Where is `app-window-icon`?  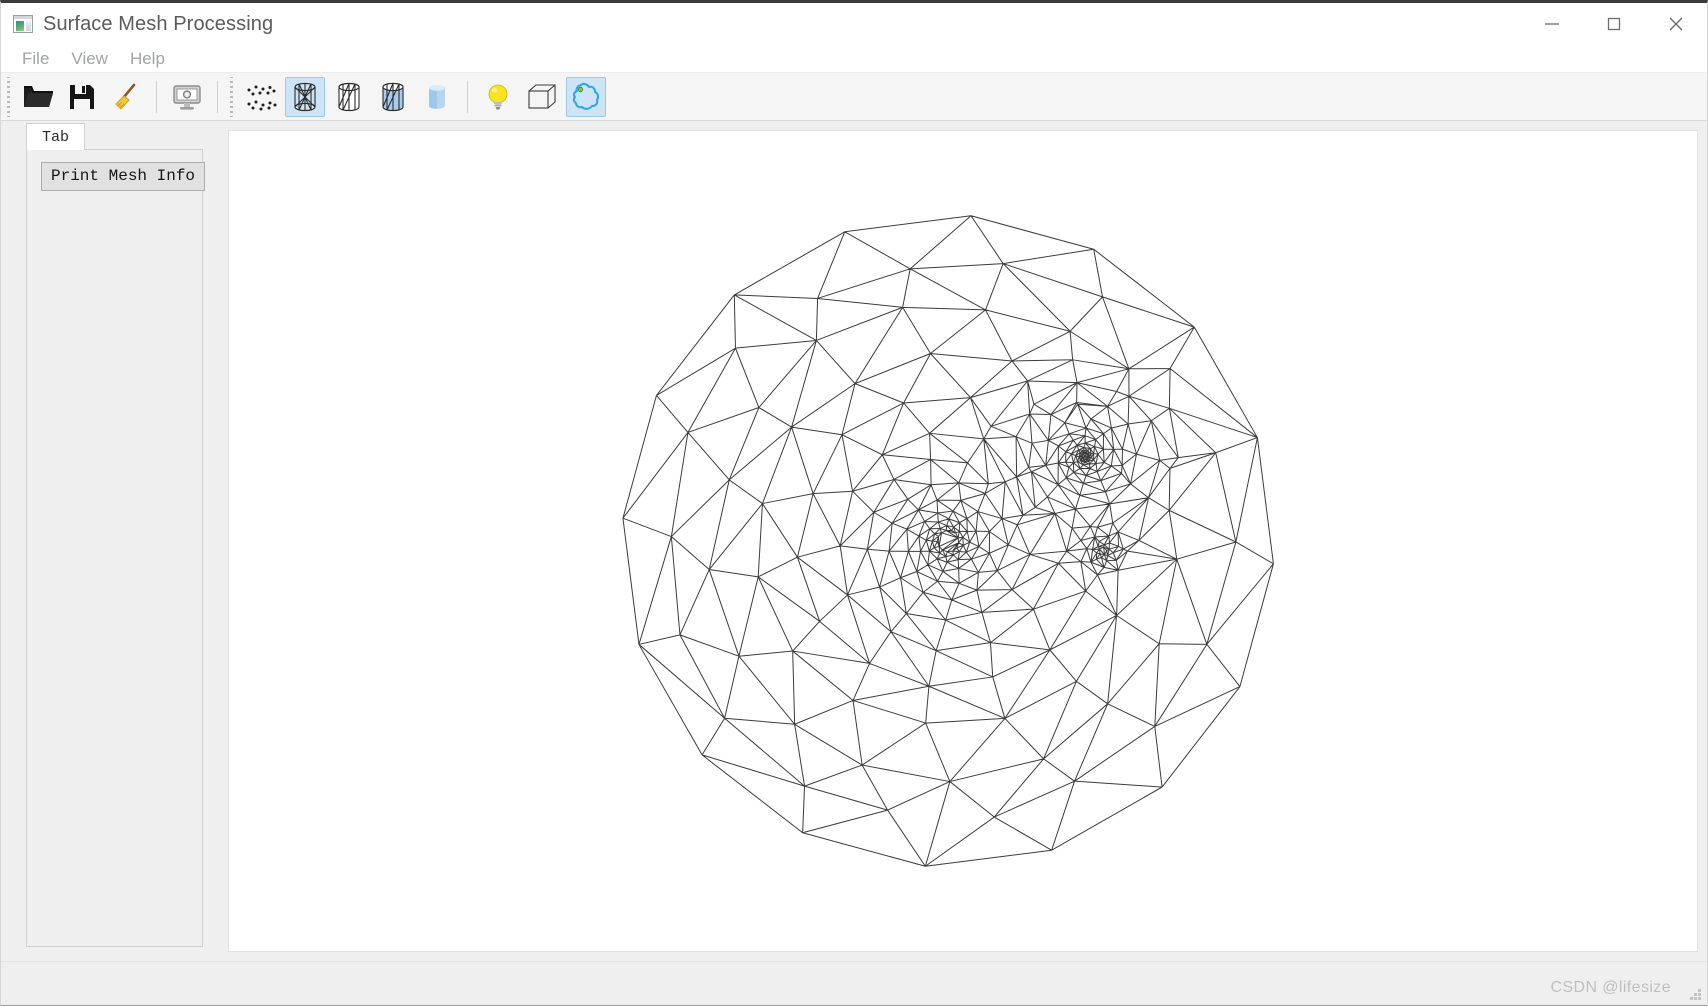
app-window-icon is located at coordinates (23, 24).